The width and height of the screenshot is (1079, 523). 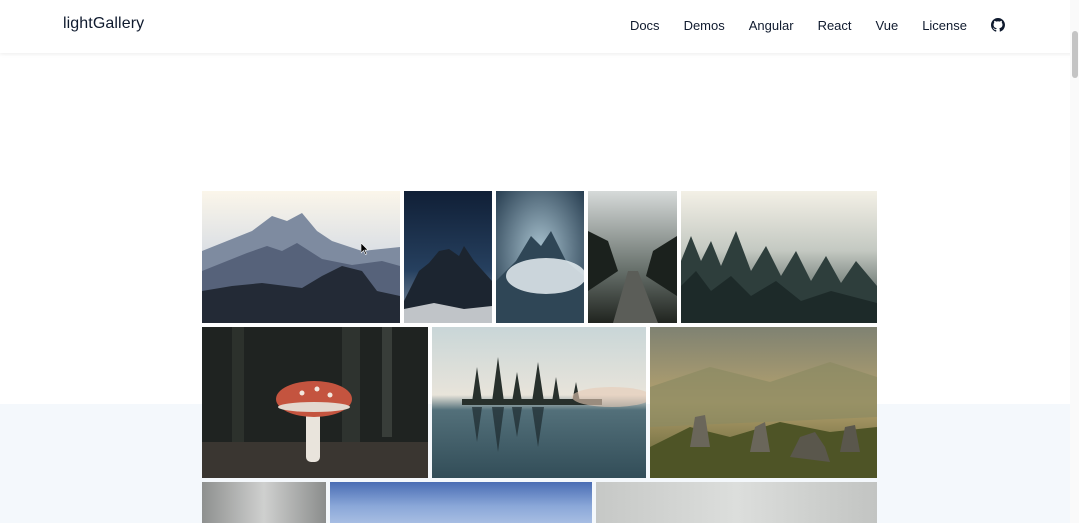 I want to click on brand-logo: lightGallery, so click(x=103, y=24).